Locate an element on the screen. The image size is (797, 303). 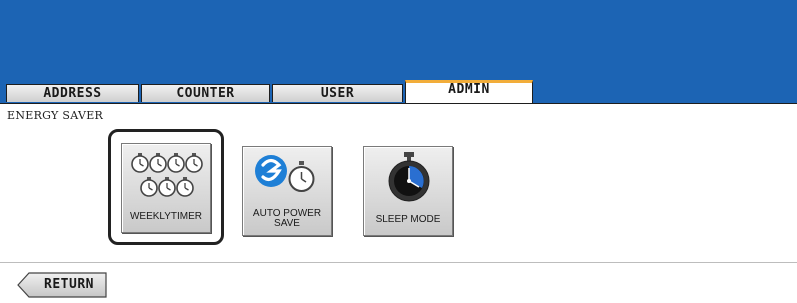
section-title: ENERGY SAVER is located at coordinates (55, 115).